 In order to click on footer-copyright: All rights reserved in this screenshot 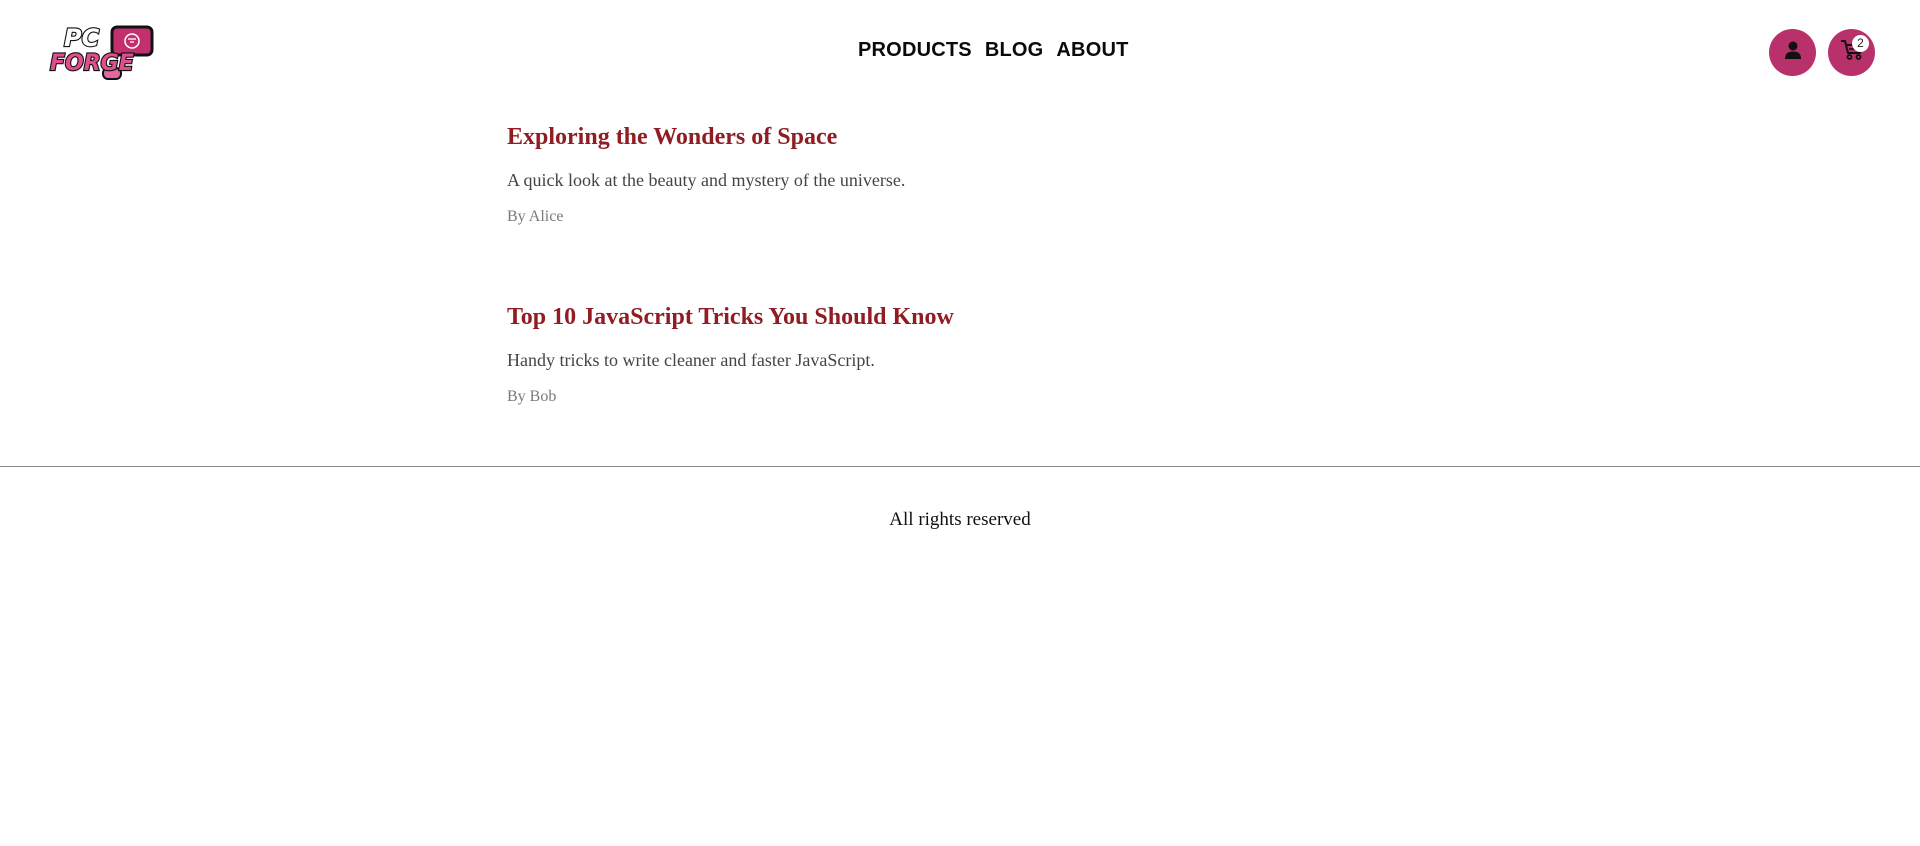, I will do `click(960, 519)`.